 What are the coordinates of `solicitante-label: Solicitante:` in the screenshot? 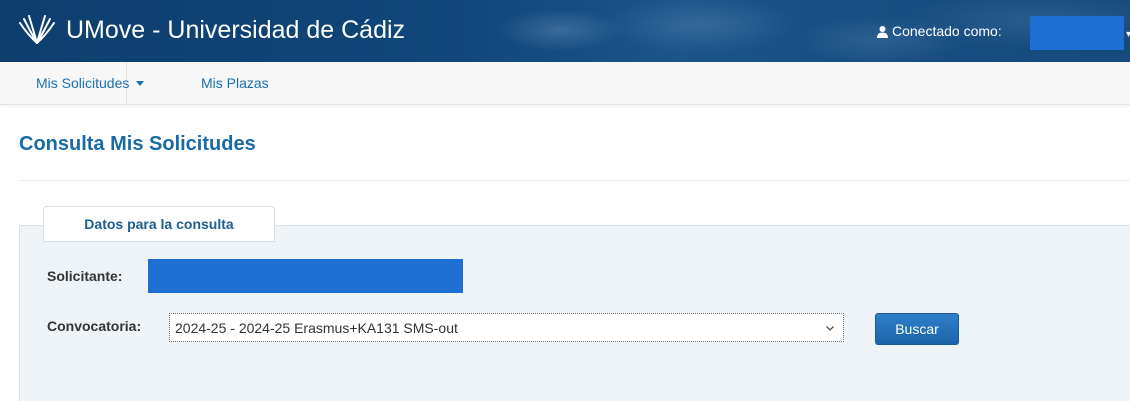 It's located at (85, 276).